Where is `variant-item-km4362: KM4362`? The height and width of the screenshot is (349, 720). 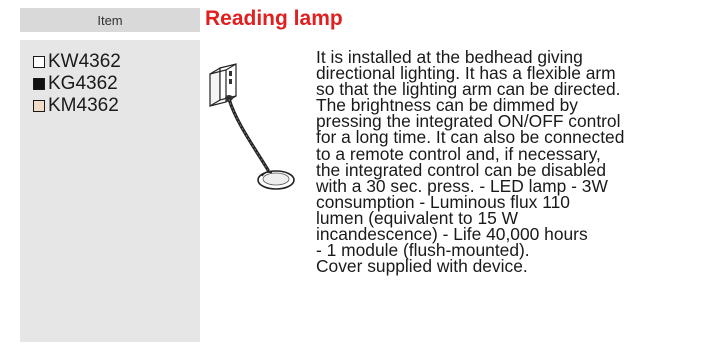 variant-item-km4362: KM4362 is located at coordinates (77, 106).